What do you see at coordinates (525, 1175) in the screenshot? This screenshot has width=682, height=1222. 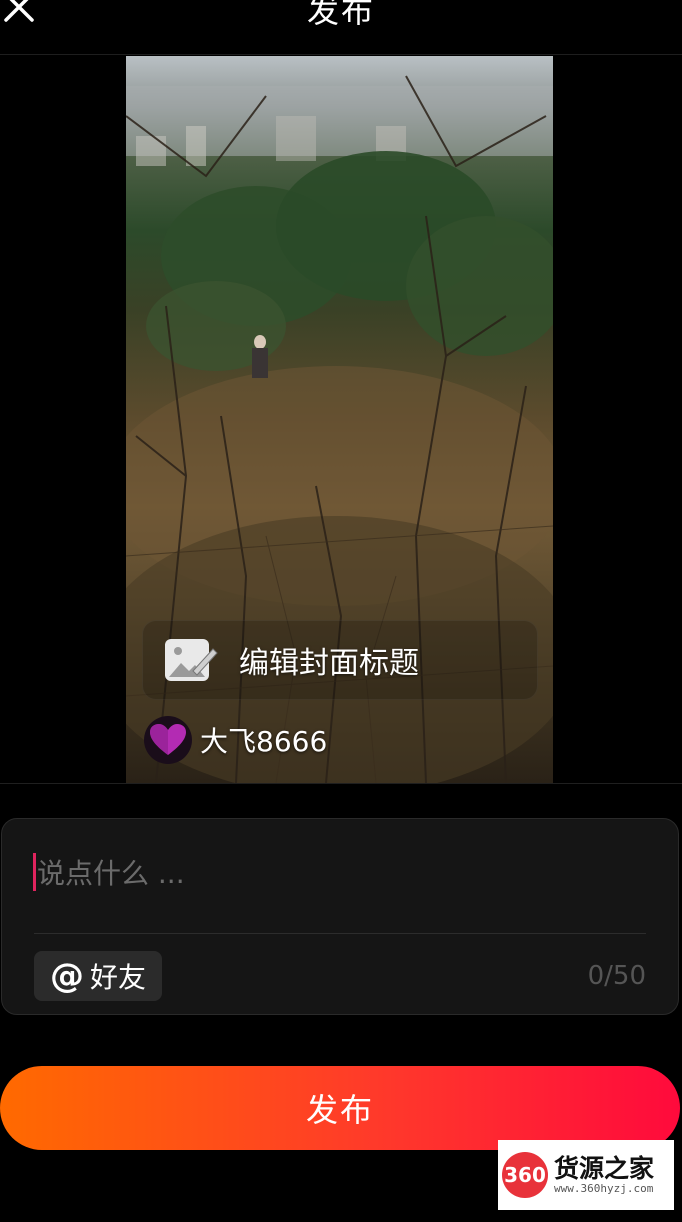 I see `watermark-logo: 360` at bounding box center [525, 1175].